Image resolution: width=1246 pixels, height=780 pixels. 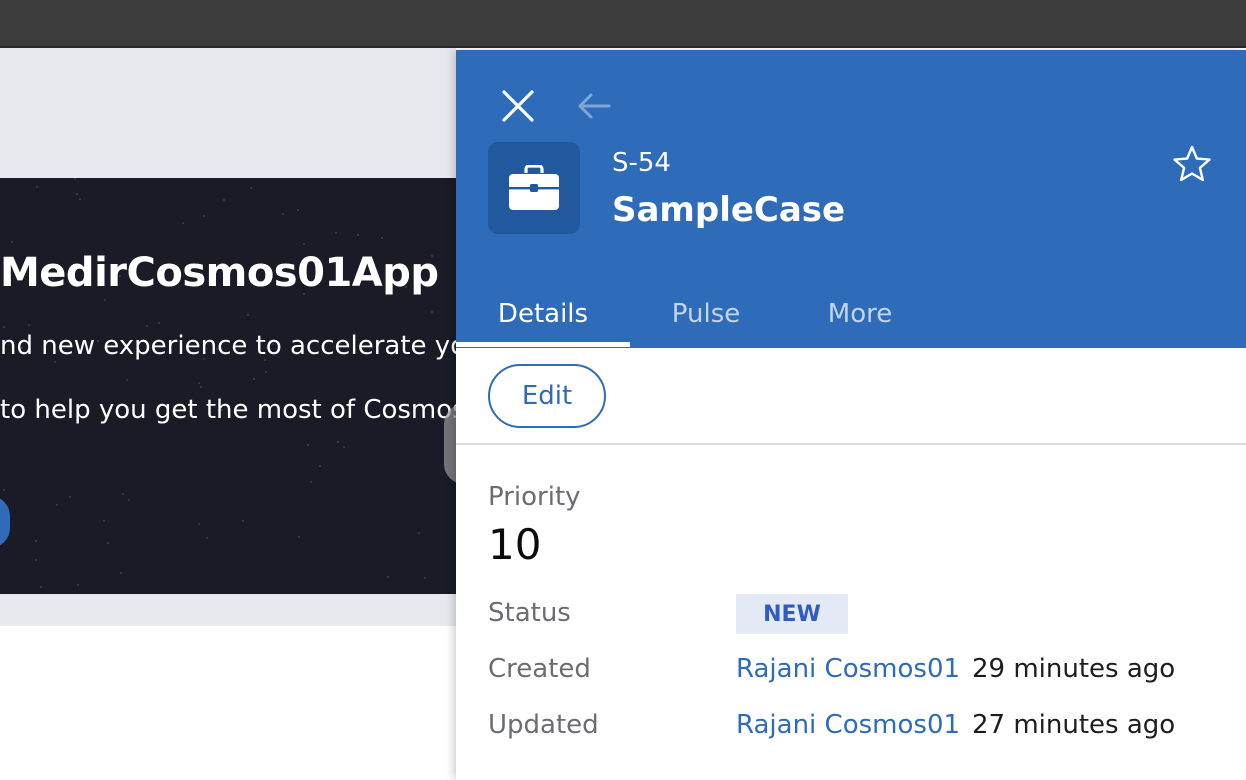 What do you see at coordinates (623, 24) in the screenshot?
I see `browser-top-bar` at bounding box center [623, 24].